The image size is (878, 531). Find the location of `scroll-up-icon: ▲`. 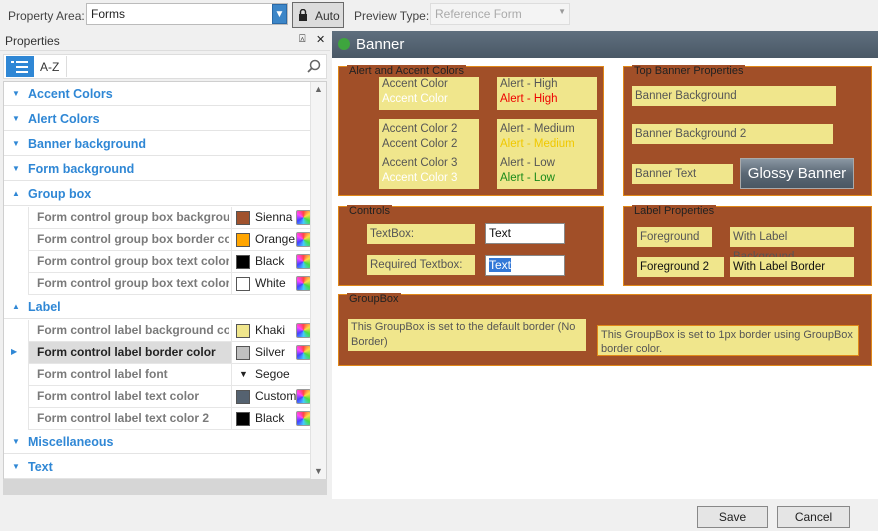

scroll-up-icon: ▲ is located at coordinates (318, 89).